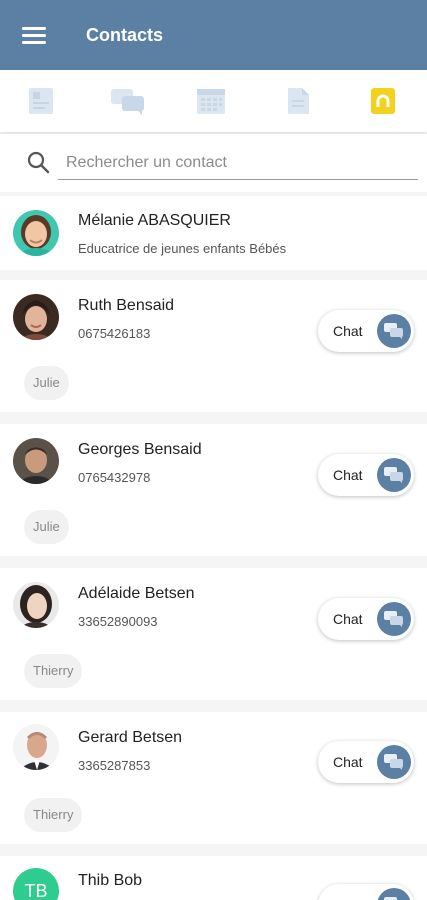  I want to click on search-input, so click(238, 163).